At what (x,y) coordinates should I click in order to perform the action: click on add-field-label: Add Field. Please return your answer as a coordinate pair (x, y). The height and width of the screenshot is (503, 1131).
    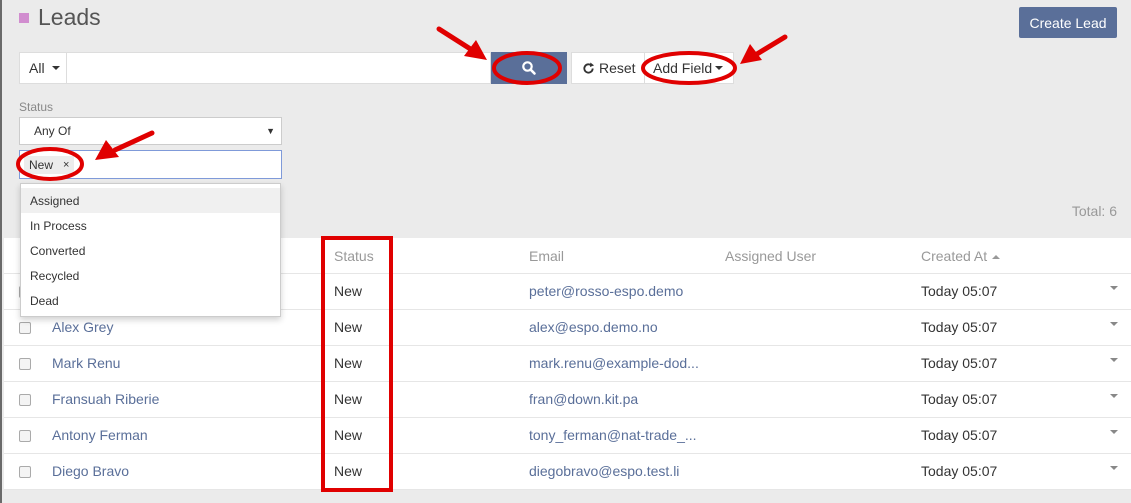
    Looking at the image, I should click on (683, 68).